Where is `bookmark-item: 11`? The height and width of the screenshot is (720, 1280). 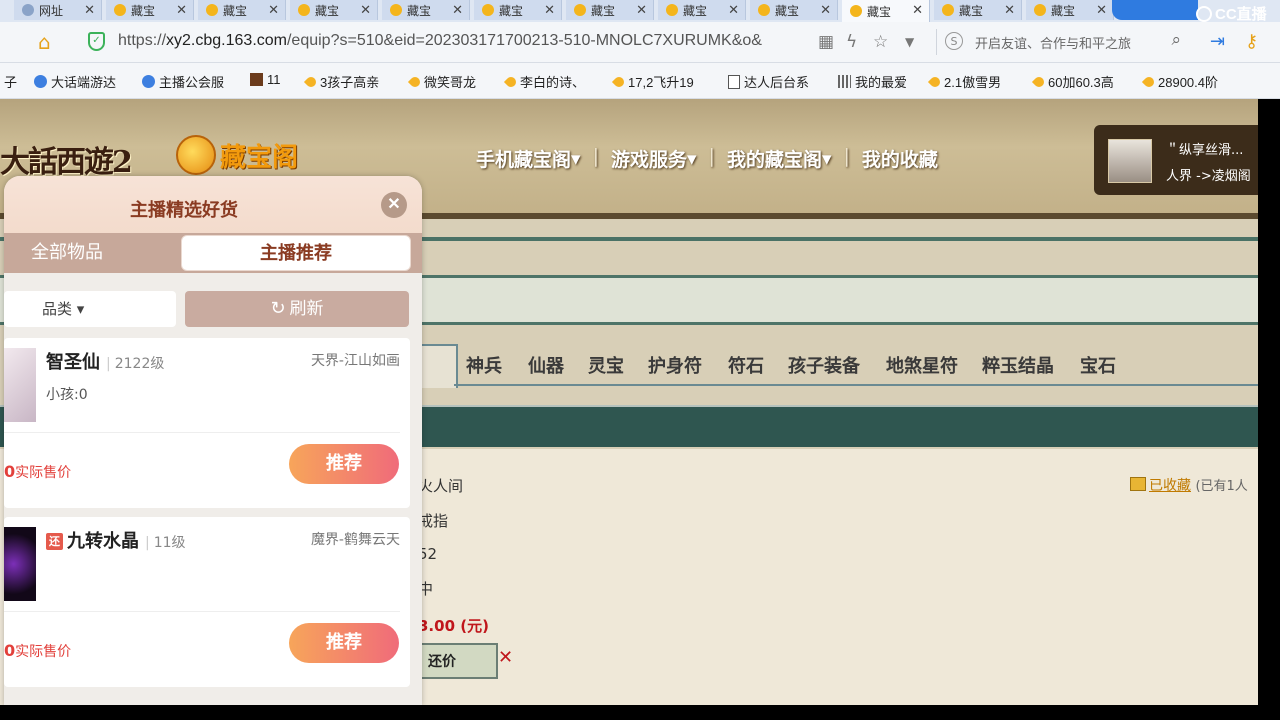 bookmark-item: 11 is located at coordinates (265, 79).